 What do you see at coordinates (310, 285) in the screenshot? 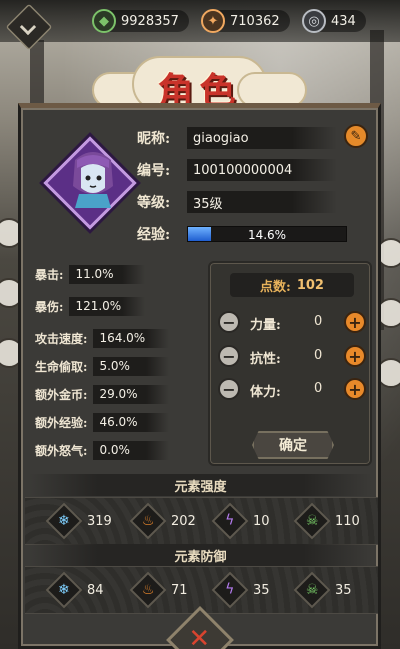
I see `points-value: 102` at bounding box center [310, 285].